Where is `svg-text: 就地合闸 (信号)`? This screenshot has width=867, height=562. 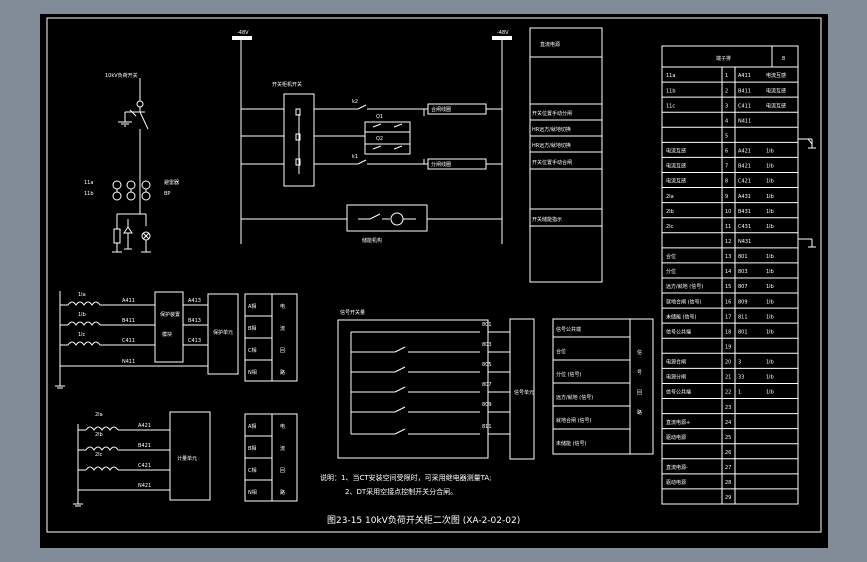
svg-text: 就地合闸 (信号) is located at coordinates (574, 420).